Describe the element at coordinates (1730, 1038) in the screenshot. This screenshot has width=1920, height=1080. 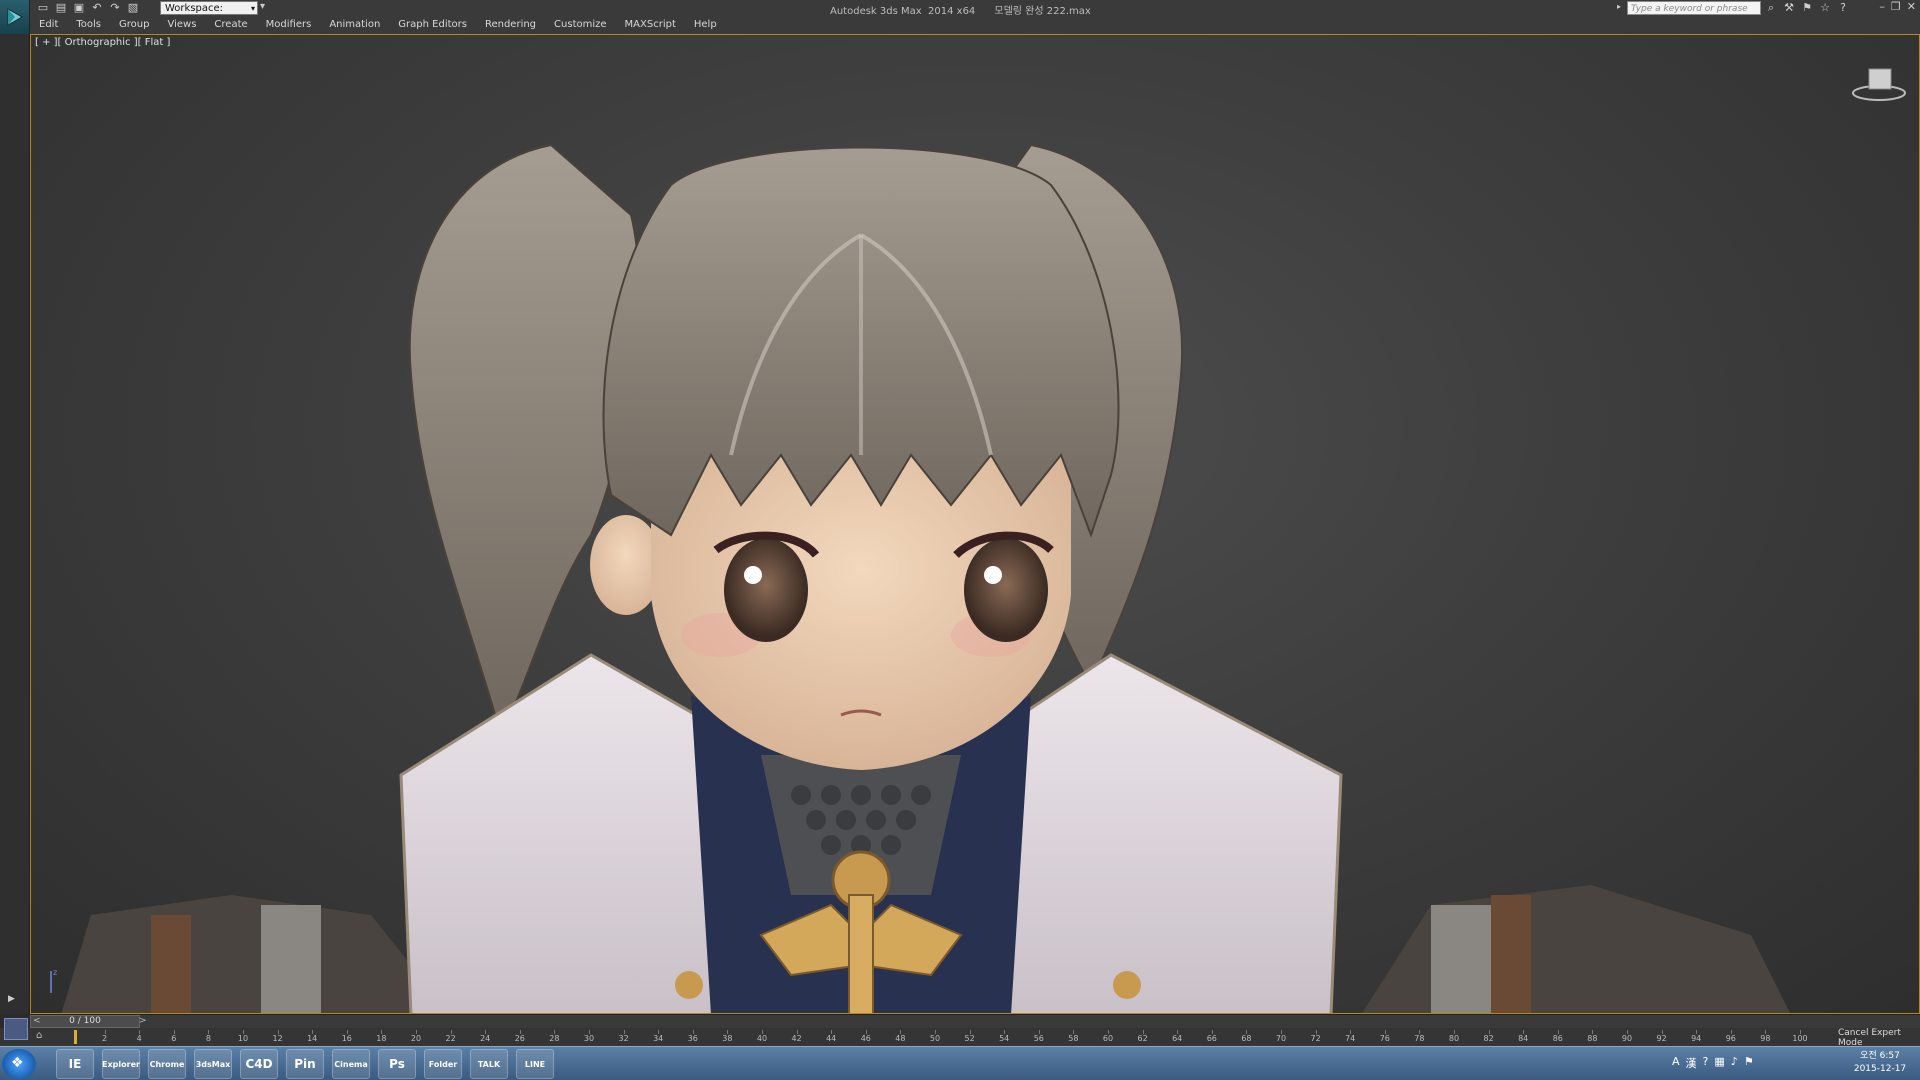
I see `ruler-label: 96` at that location.